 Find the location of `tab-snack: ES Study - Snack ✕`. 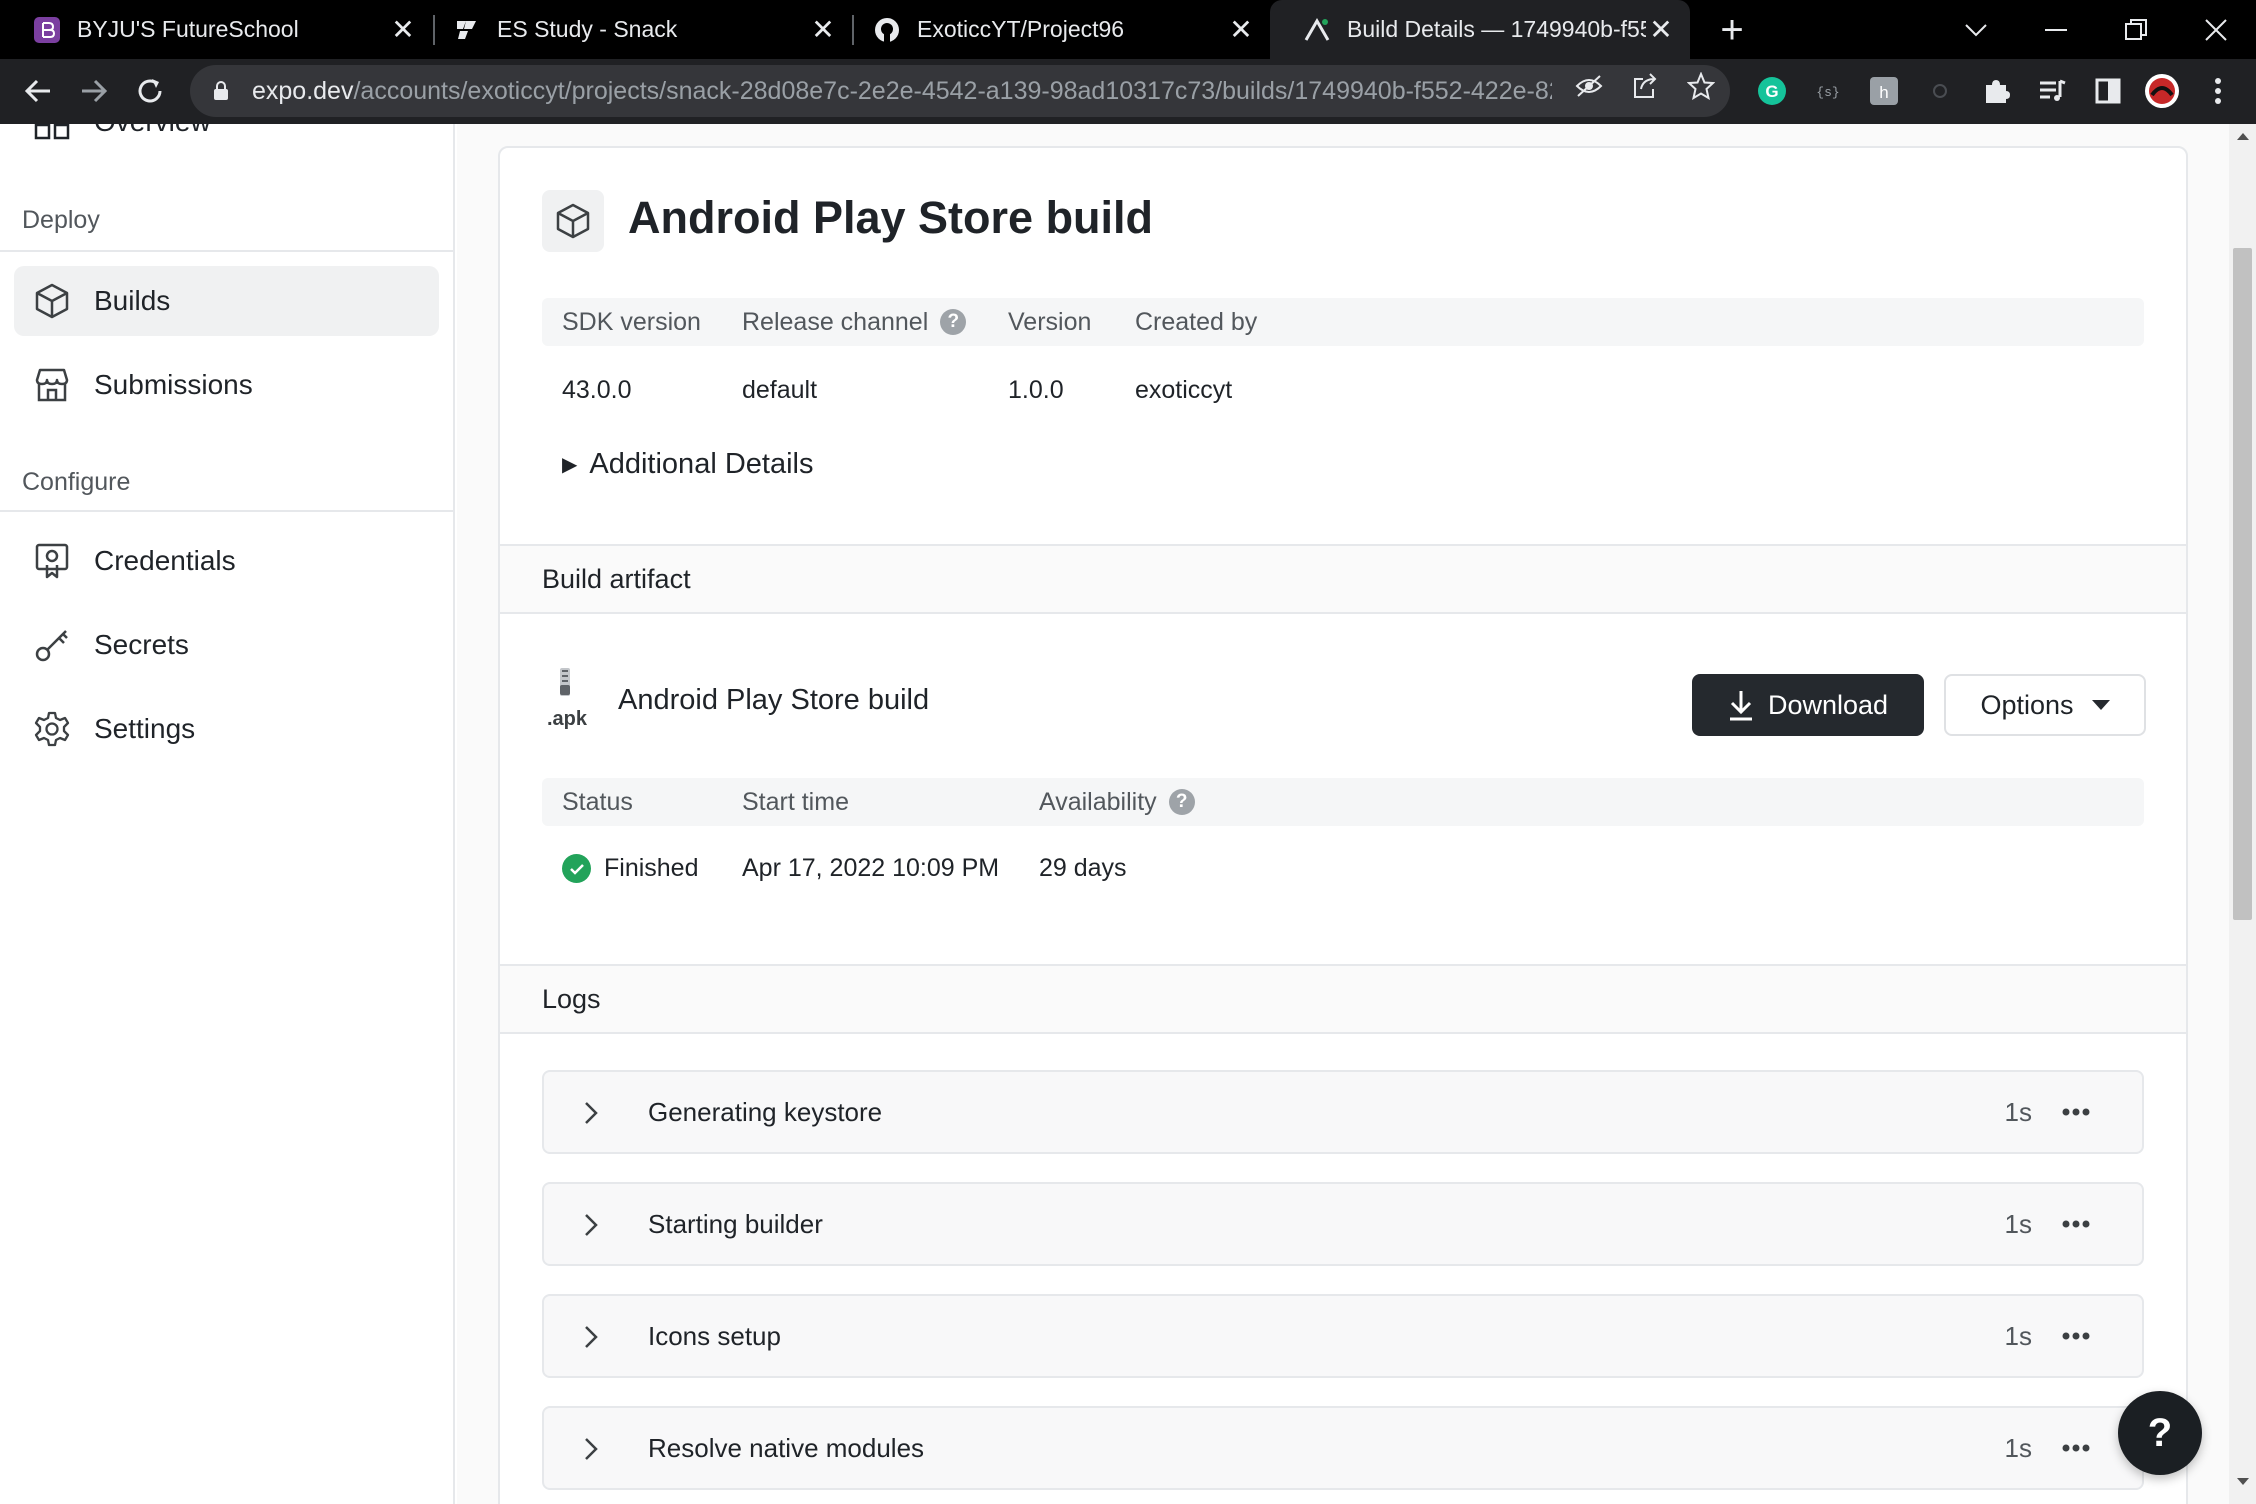

tab-snack: ES Study - Snack ✕ is located at coordinates (636, 29).